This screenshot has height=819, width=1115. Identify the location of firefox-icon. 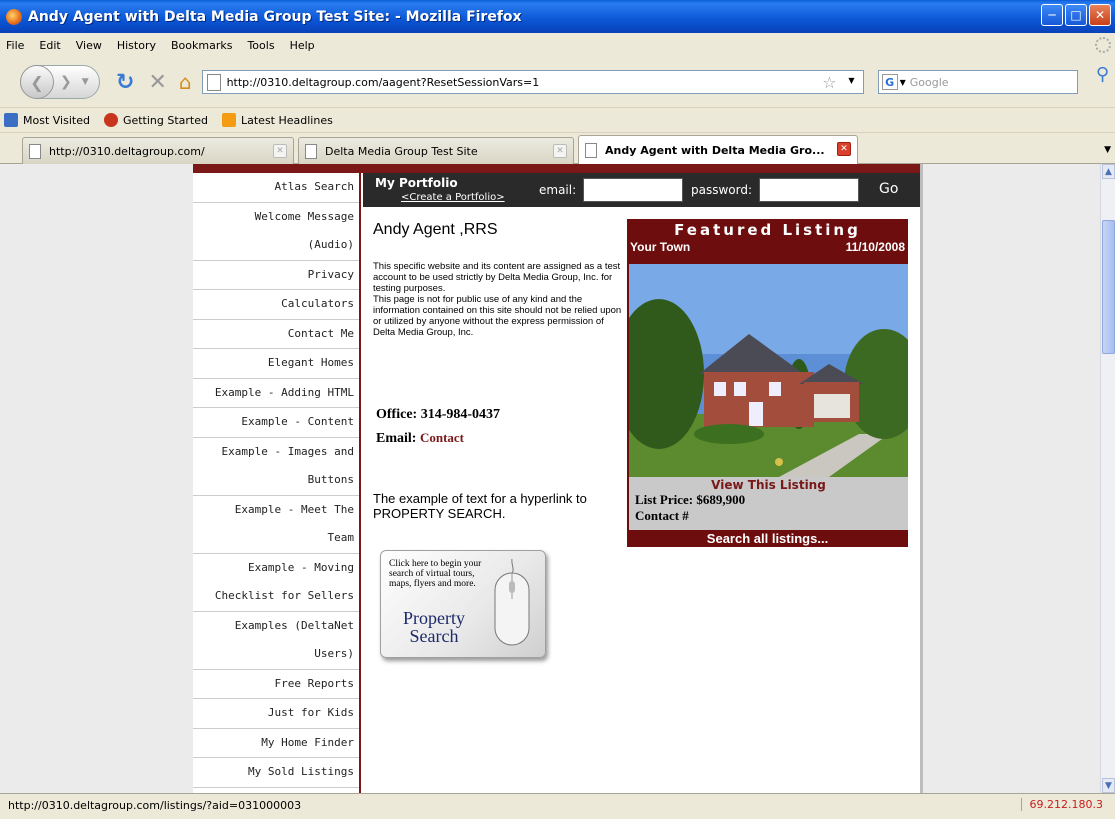
(14, 16).